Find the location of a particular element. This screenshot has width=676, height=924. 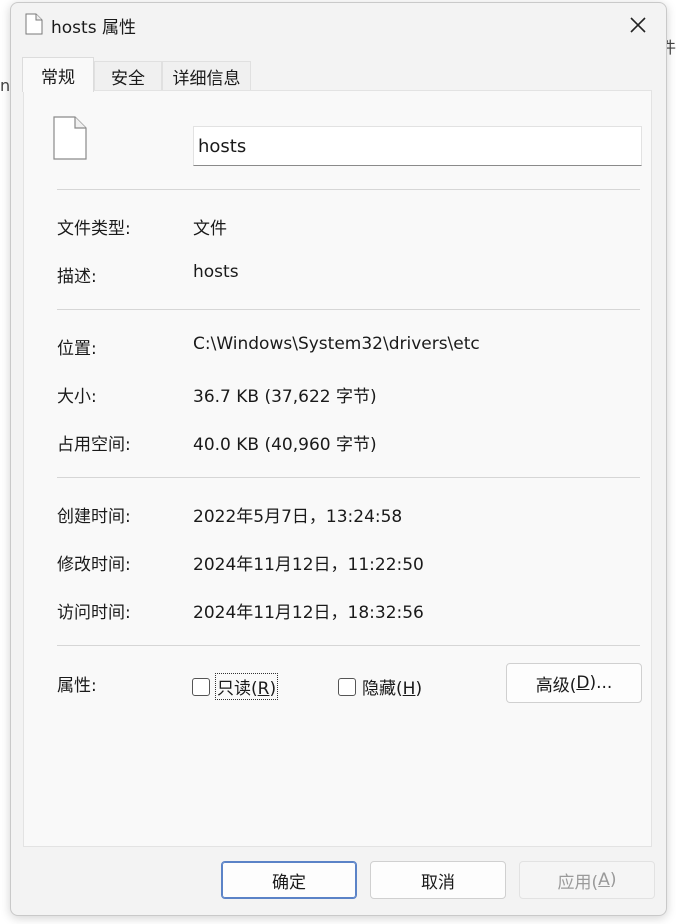

background-text-left: n is located at coordinates (5, 85).